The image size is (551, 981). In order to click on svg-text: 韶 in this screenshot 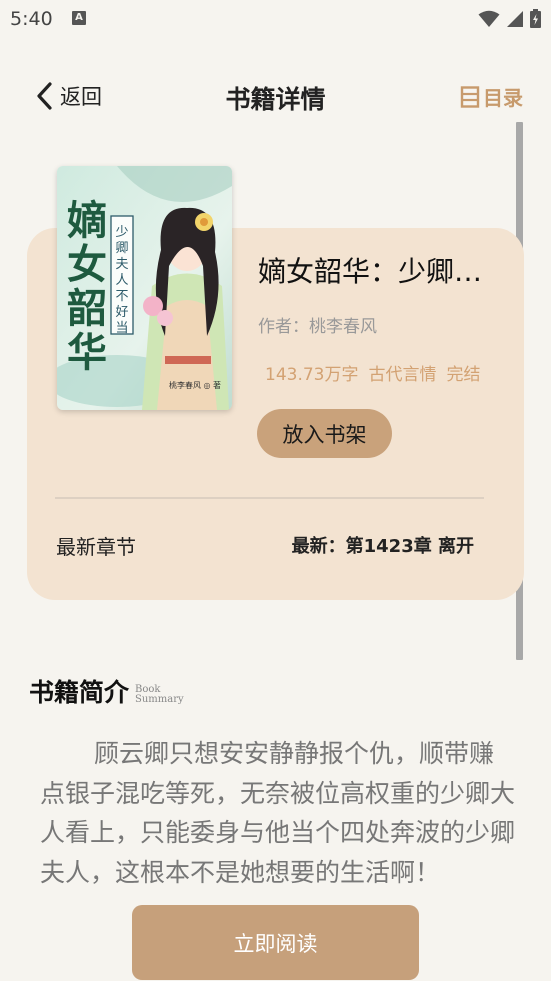, I will do `click(87, 308)`.